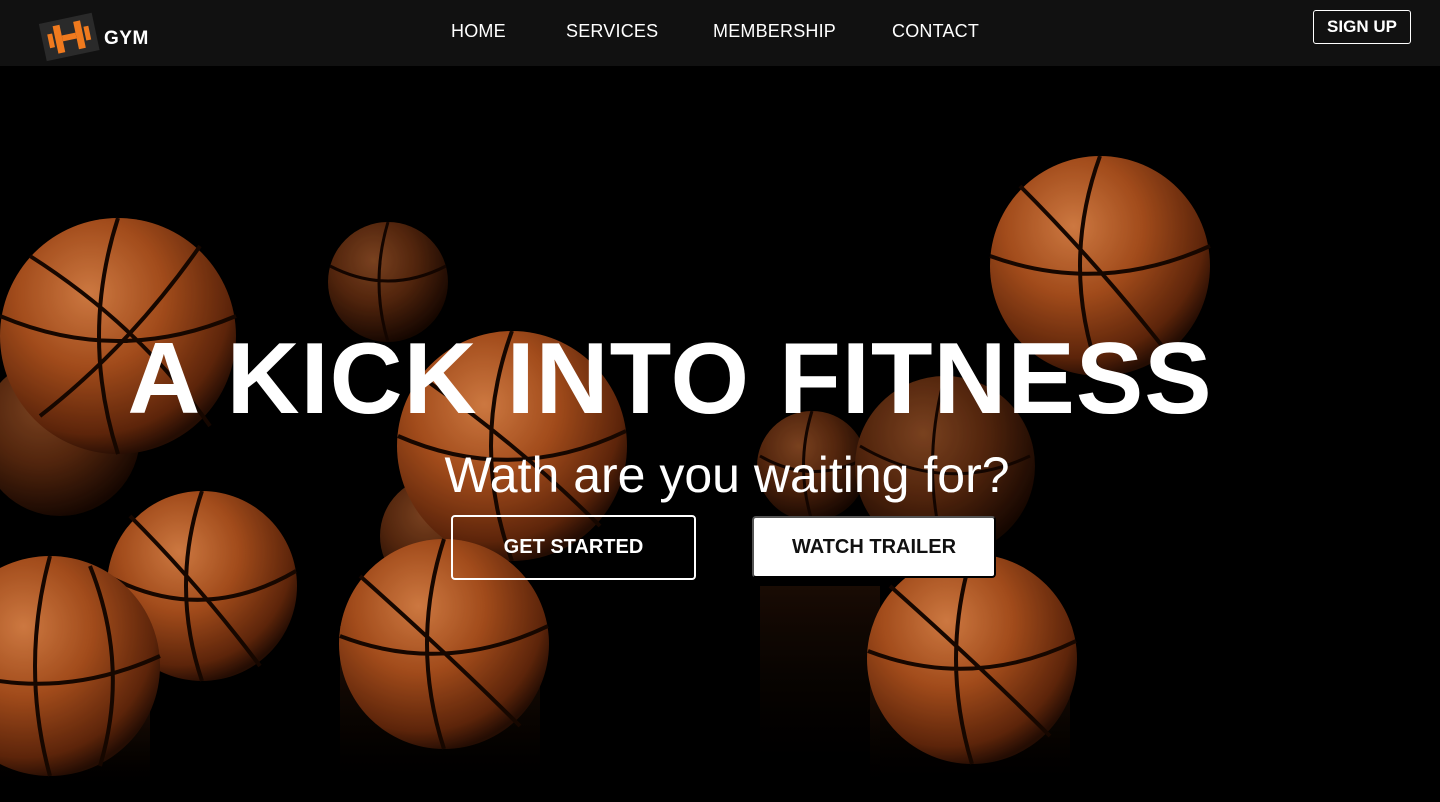 Image resolution: width=1440 pixels, height=802 pixels. I want to click on nav-link-services: SERVICES, so click(612, 31).